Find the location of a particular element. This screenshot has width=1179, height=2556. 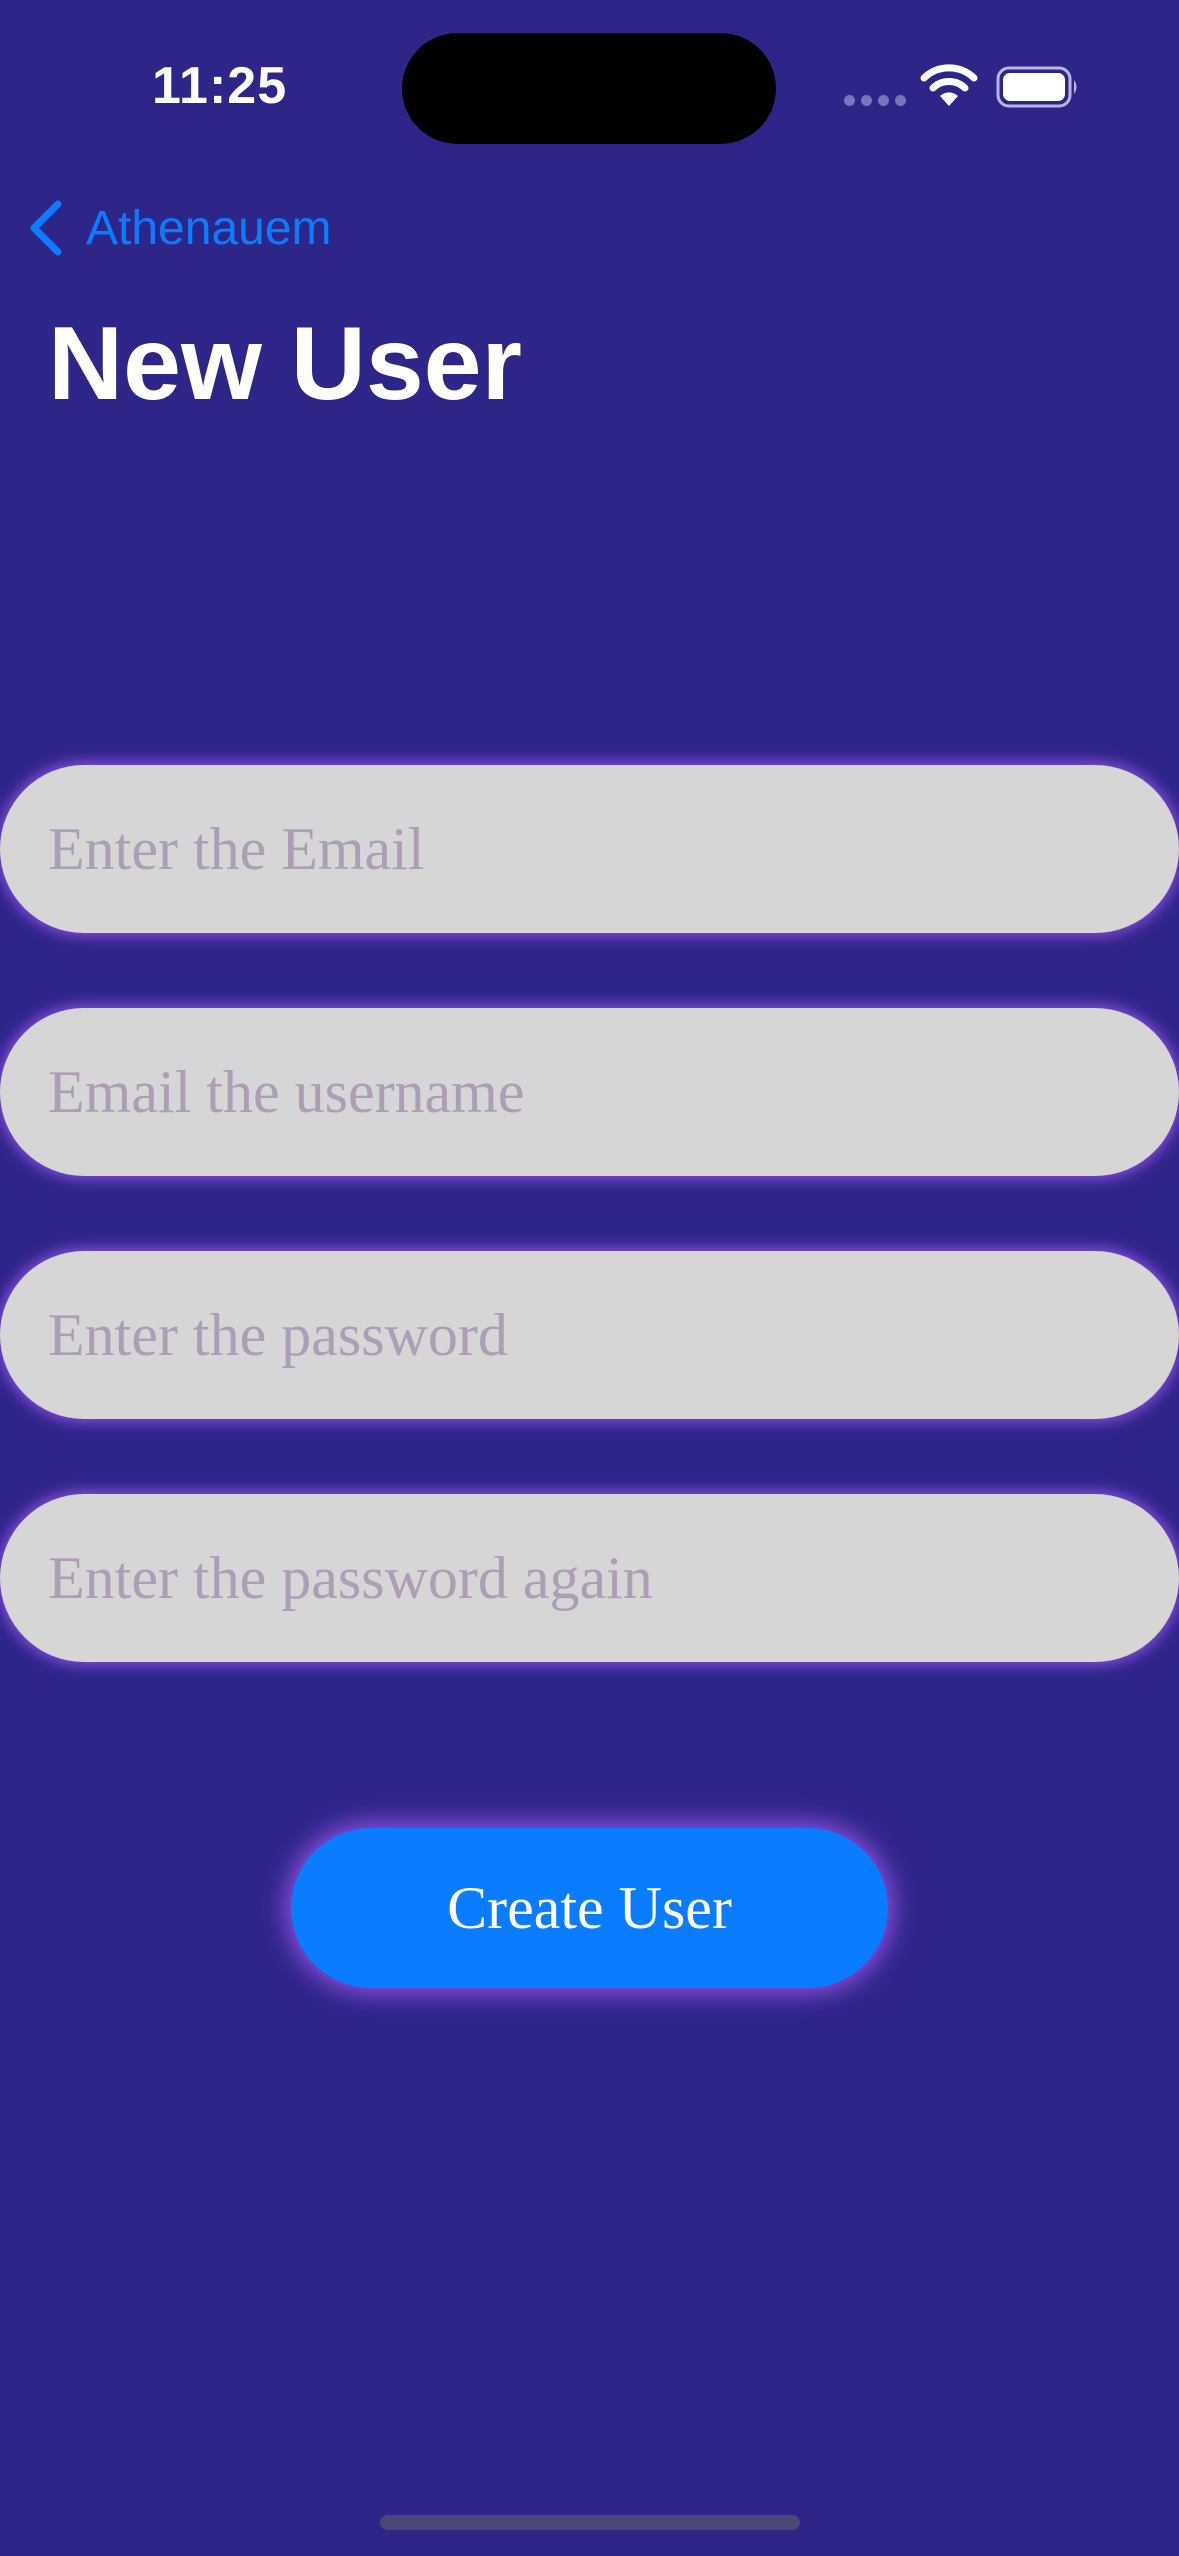

back-button-label: Athenauem is located at coordinates (209, 228).